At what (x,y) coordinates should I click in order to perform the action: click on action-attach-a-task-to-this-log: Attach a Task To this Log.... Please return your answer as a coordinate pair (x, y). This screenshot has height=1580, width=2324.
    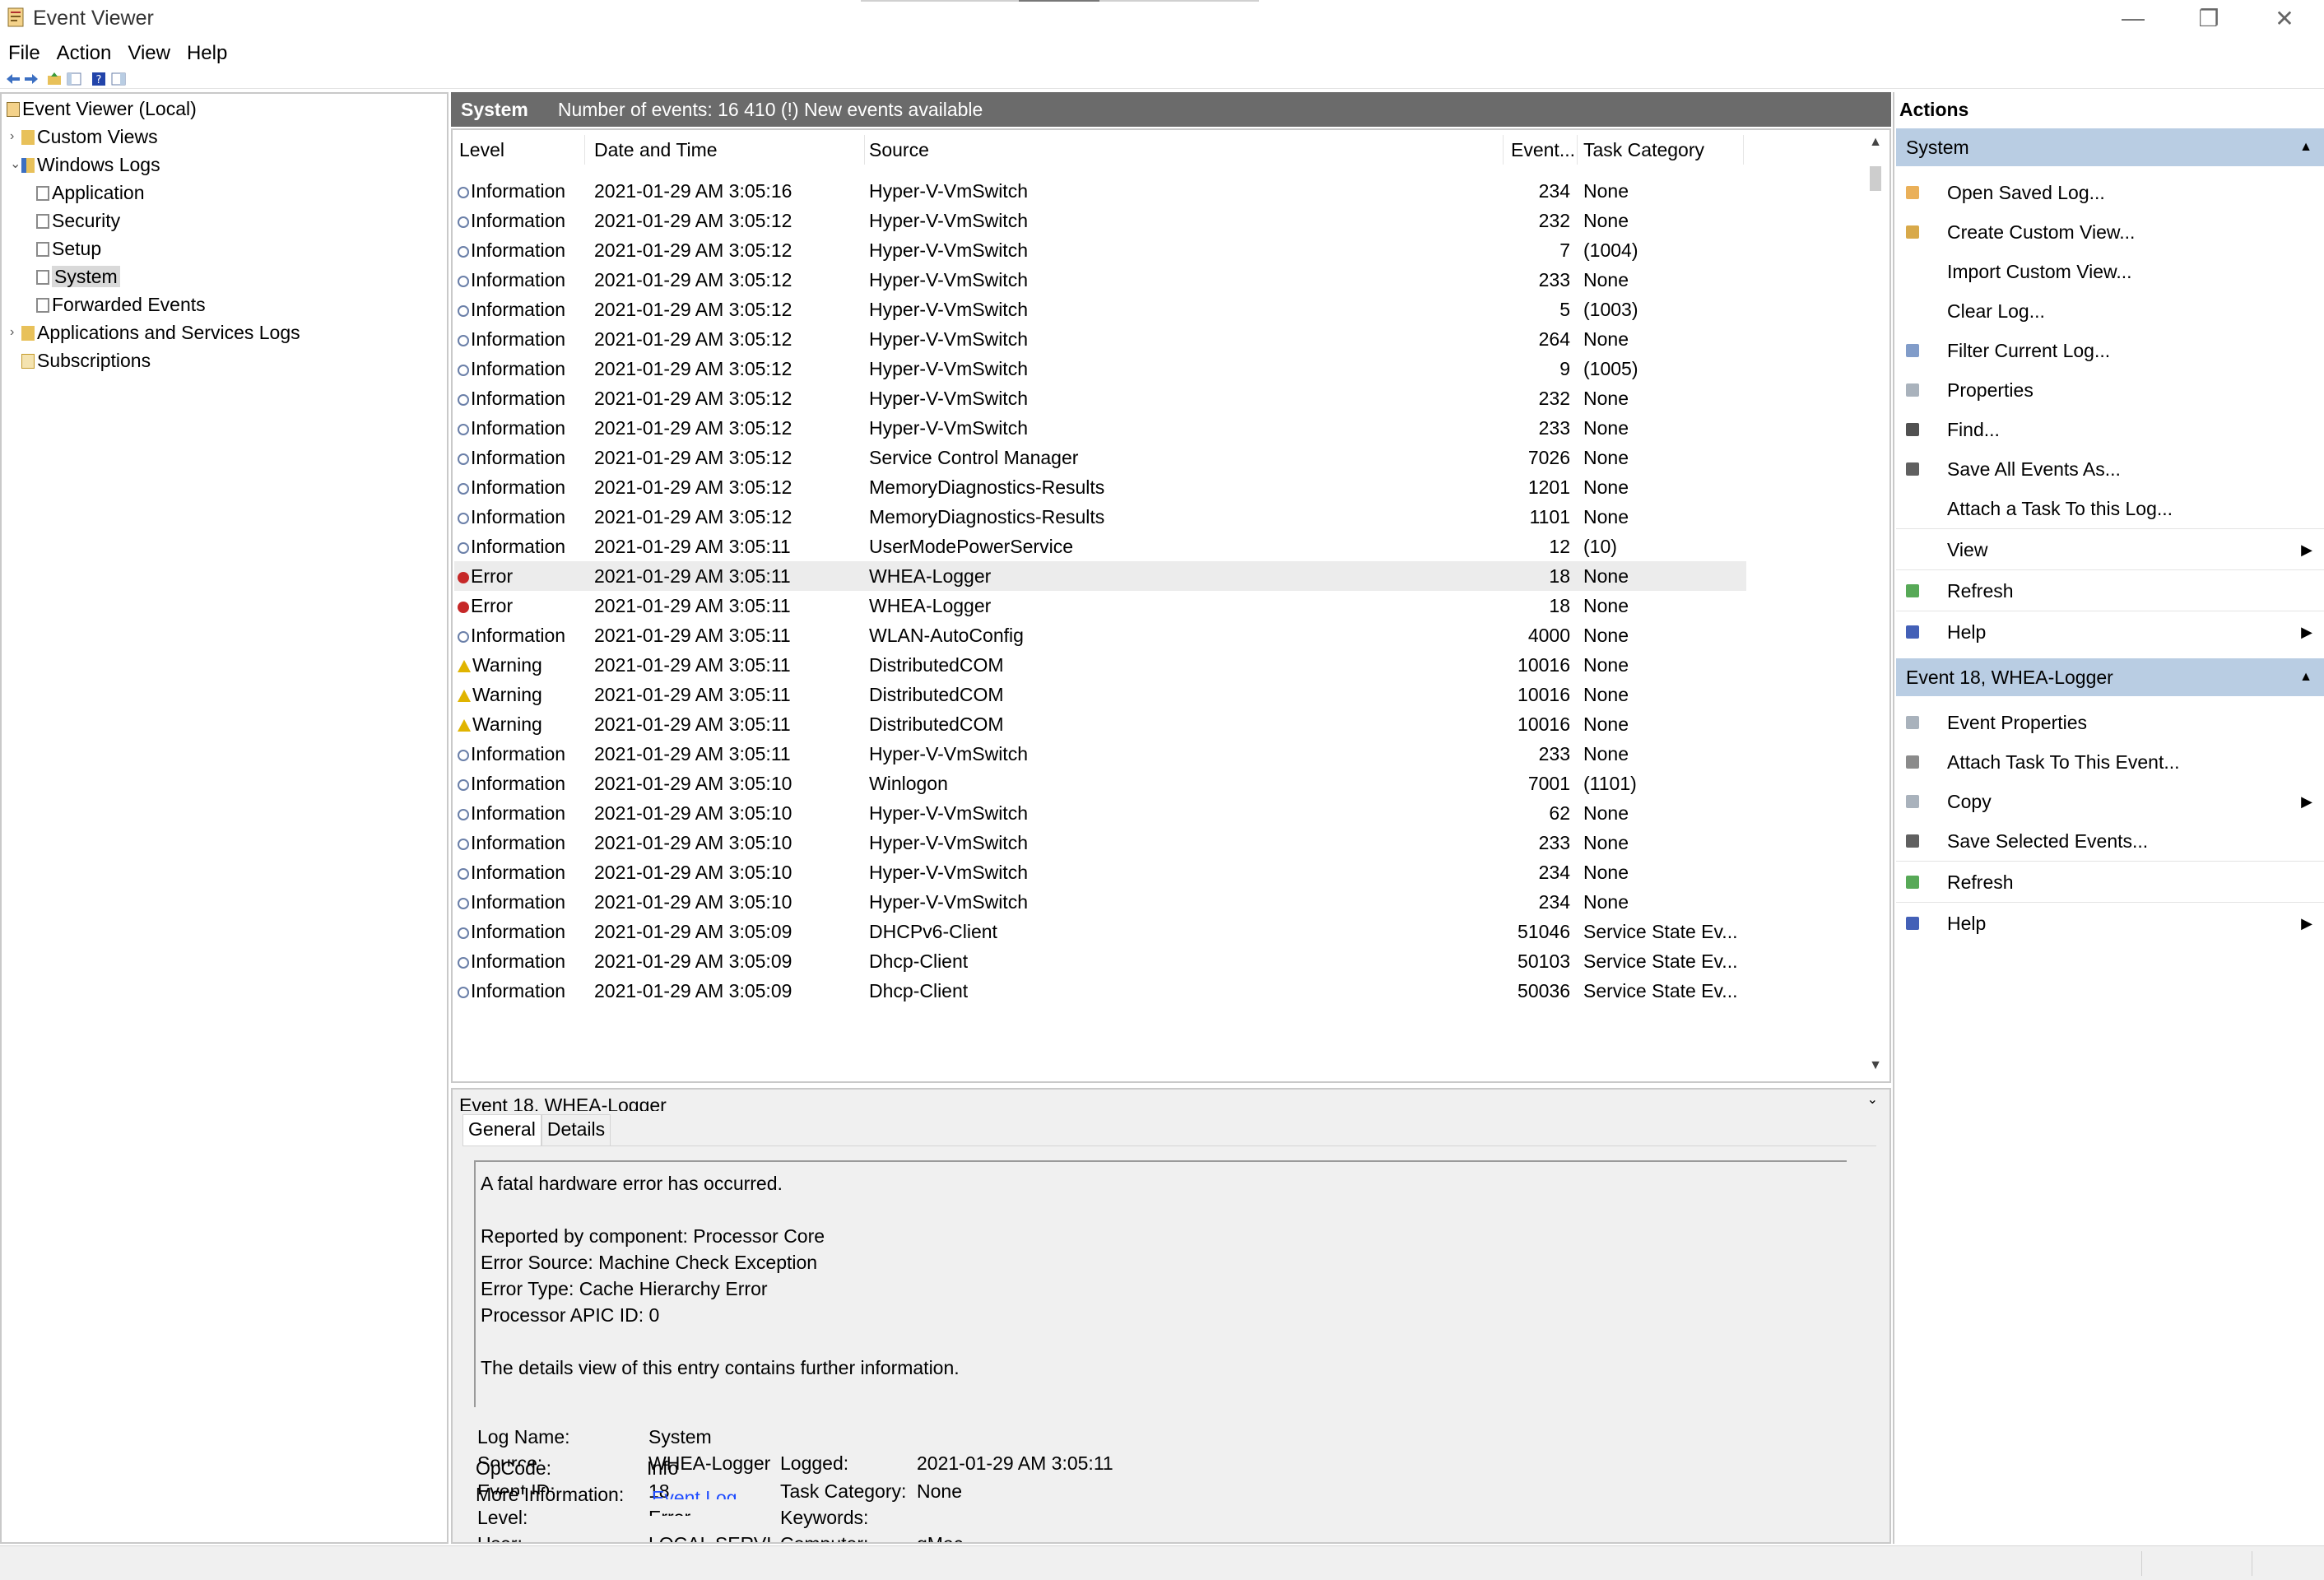
    Looking at the image, I should click on (2110, 508).